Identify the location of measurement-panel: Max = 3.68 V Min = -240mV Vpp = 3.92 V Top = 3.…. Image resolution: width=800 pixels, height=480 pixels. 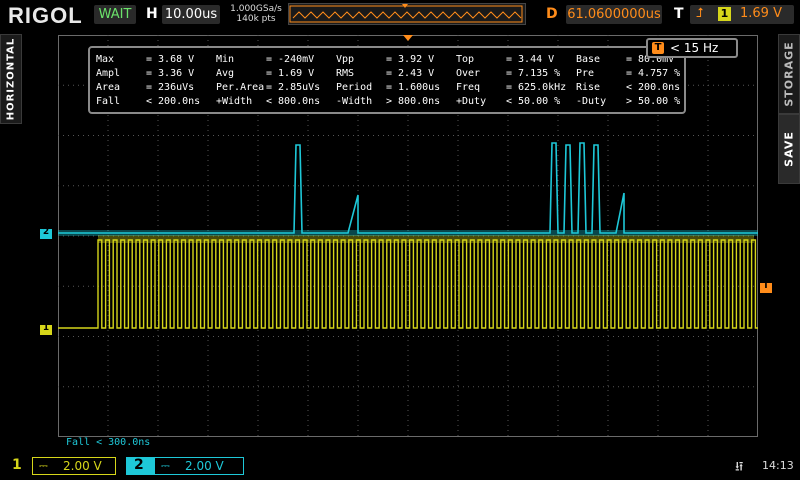
(387, 80).